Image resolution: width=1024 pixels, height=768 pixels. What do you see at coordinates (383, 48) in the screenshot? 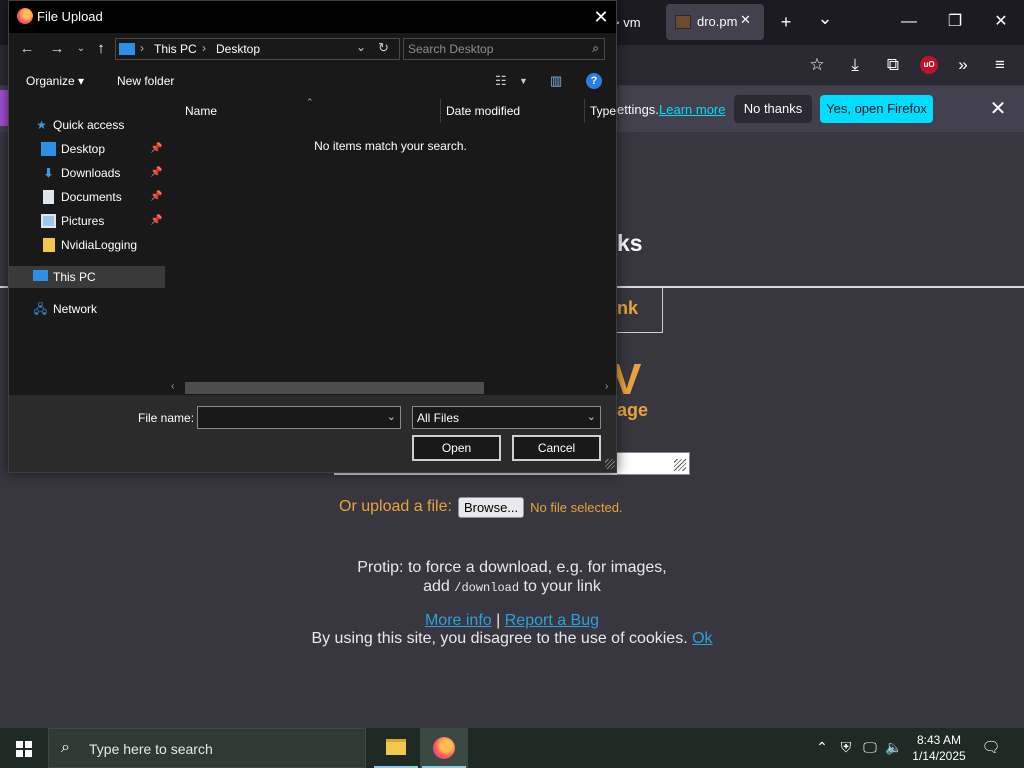
I see `refresh-icon: ↻` at bounding box center [383, 48].